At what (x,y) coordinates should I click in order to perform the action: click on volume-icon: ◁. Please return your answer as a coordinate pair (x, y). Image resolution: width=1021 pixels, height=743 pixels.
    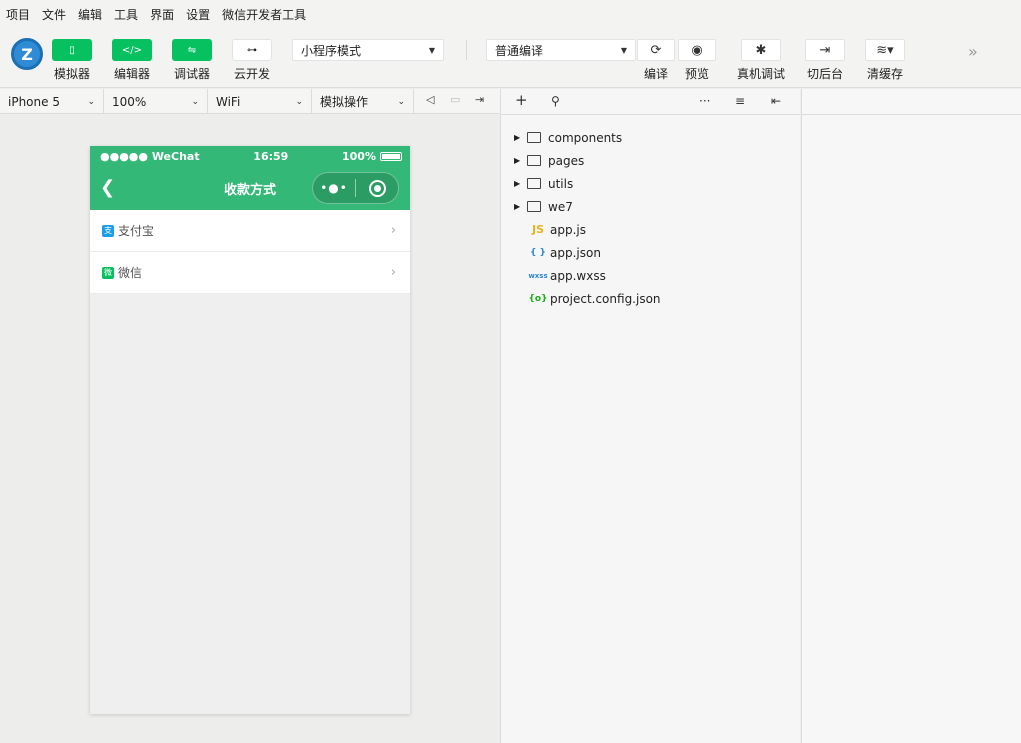
    Looking at the image, I should click on (430, 99).